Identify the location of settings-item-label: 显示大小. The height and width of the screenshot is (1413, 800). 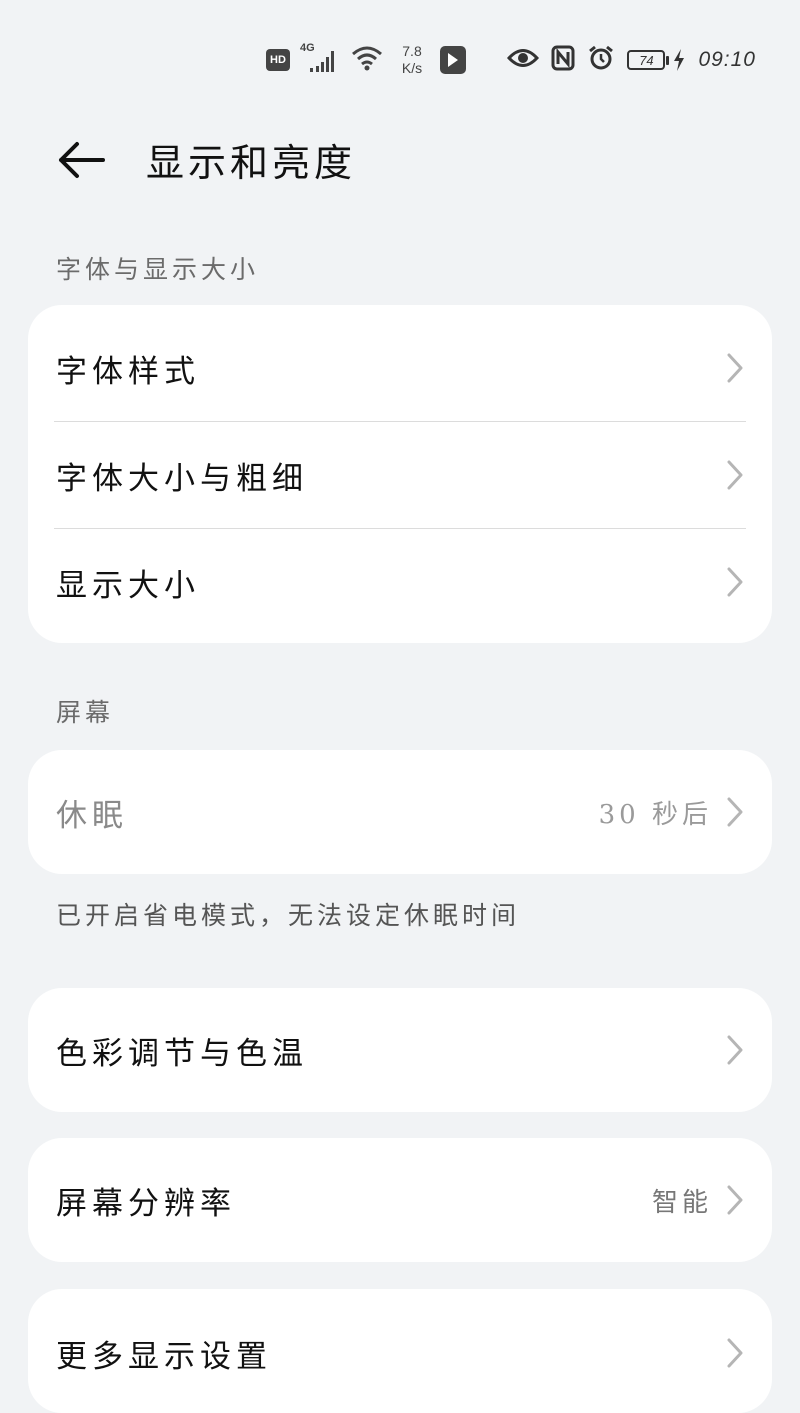
(128, 585).